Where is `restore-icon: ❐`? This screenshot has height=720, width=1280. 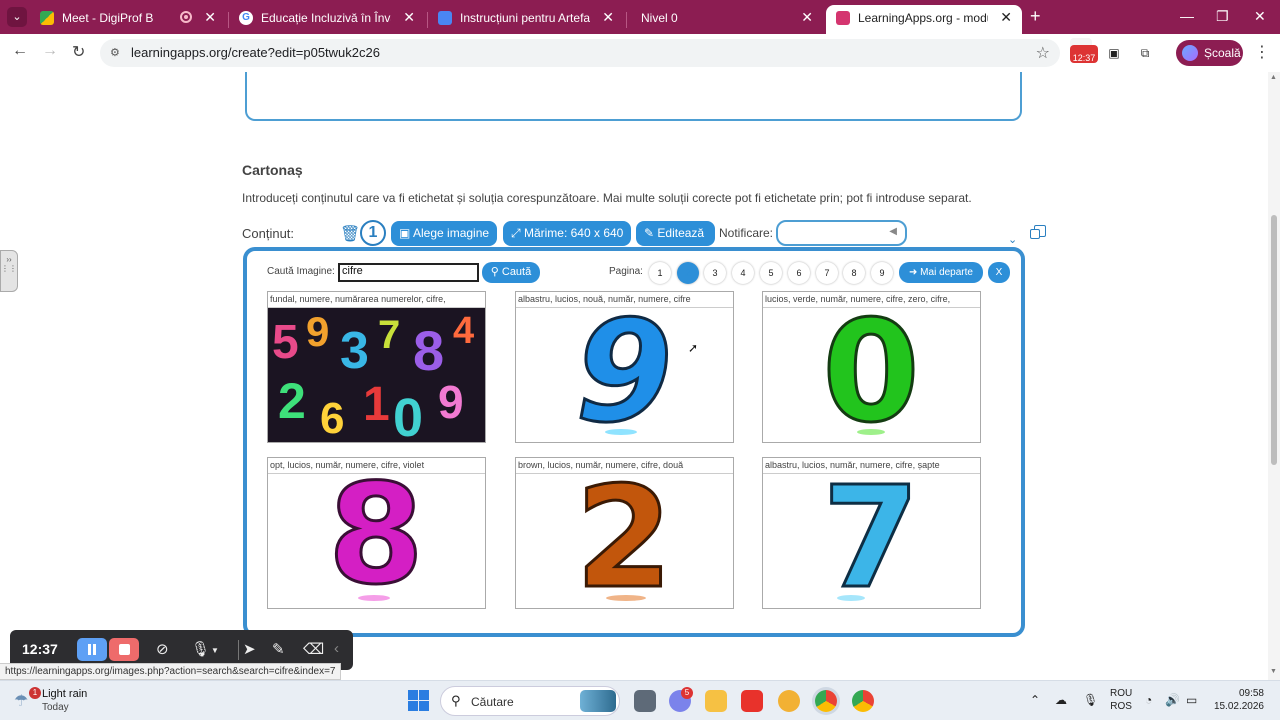
restore-icon: ❐ is located at coordinates (1222, 16).